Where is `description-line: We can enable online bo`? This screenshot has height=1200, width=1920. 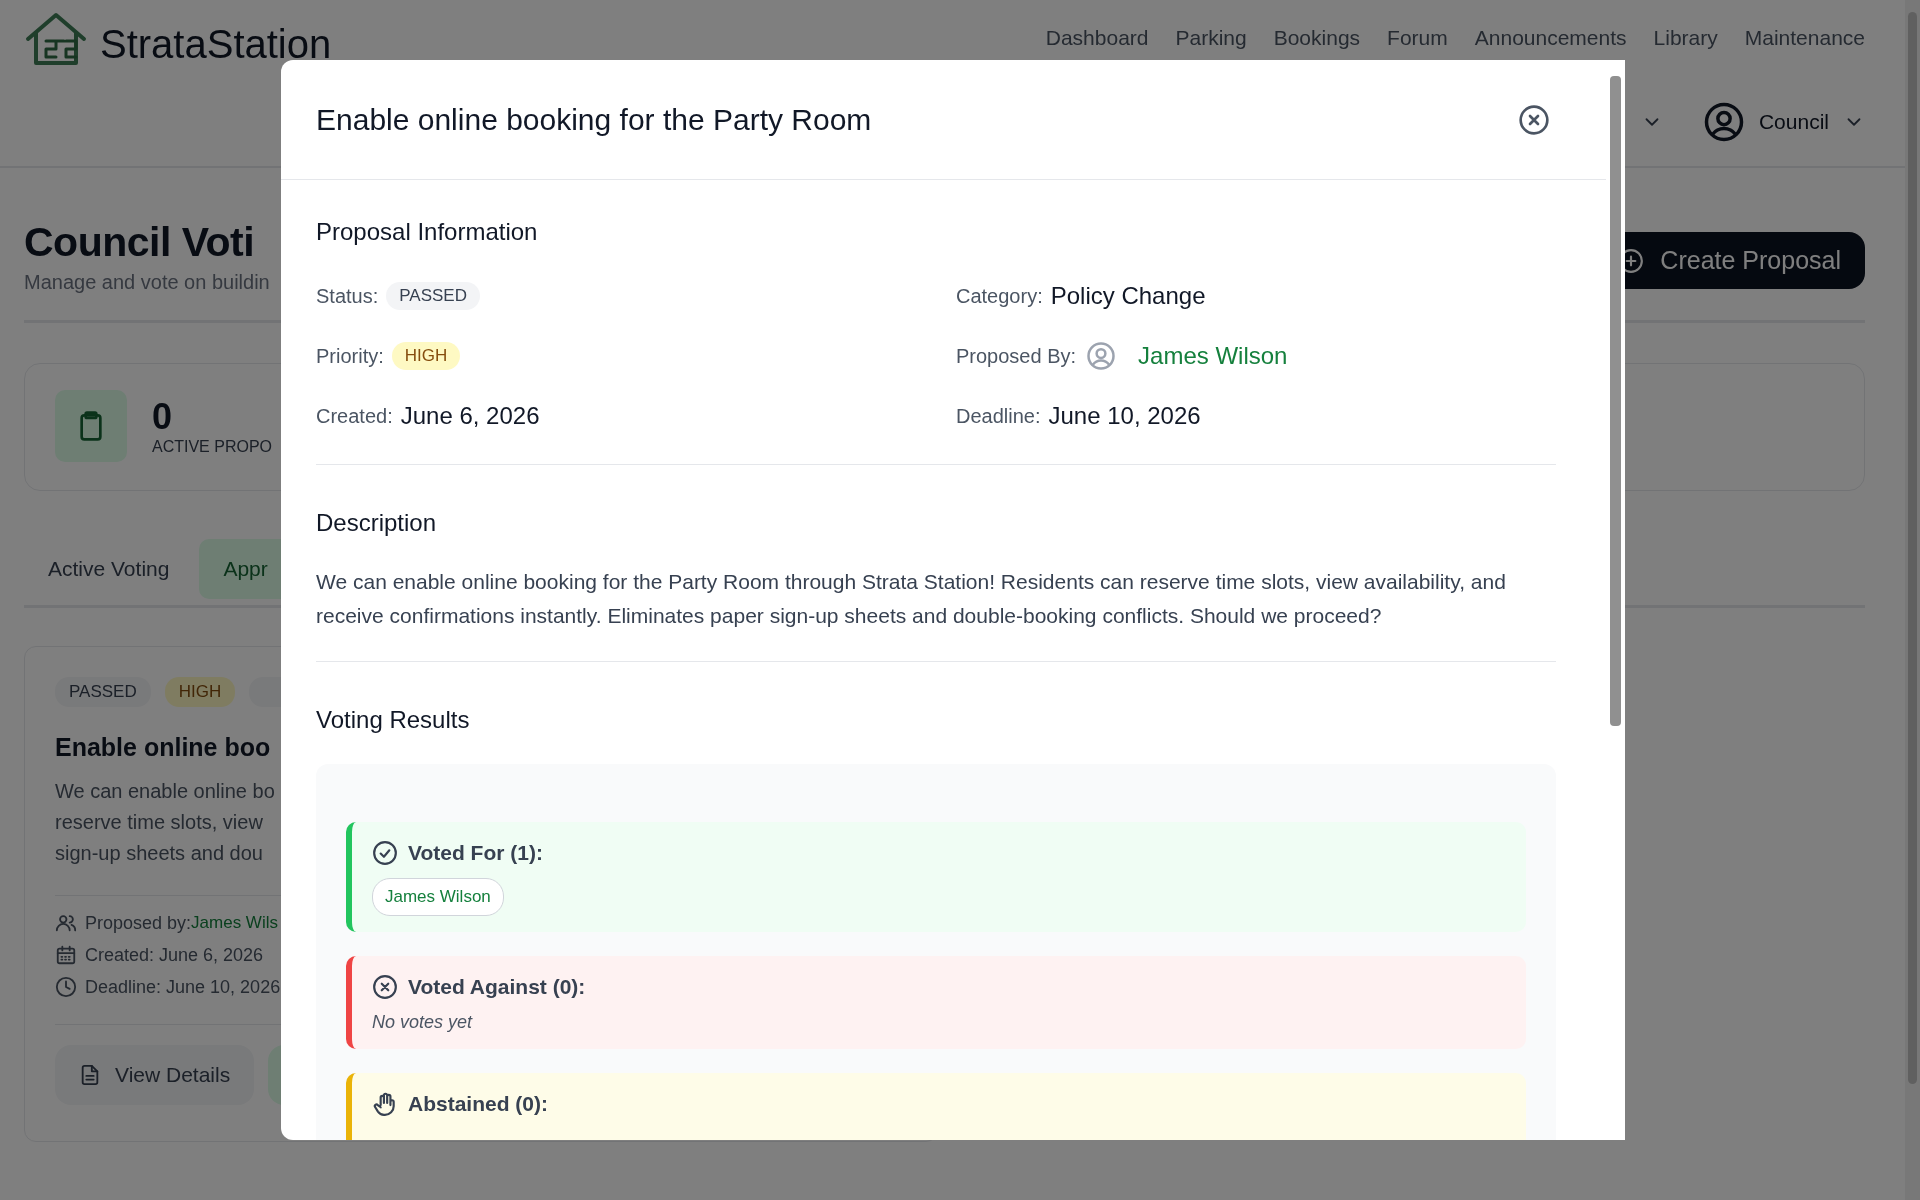
description-line: We can enable online bo is located at coordinates (165, 792).